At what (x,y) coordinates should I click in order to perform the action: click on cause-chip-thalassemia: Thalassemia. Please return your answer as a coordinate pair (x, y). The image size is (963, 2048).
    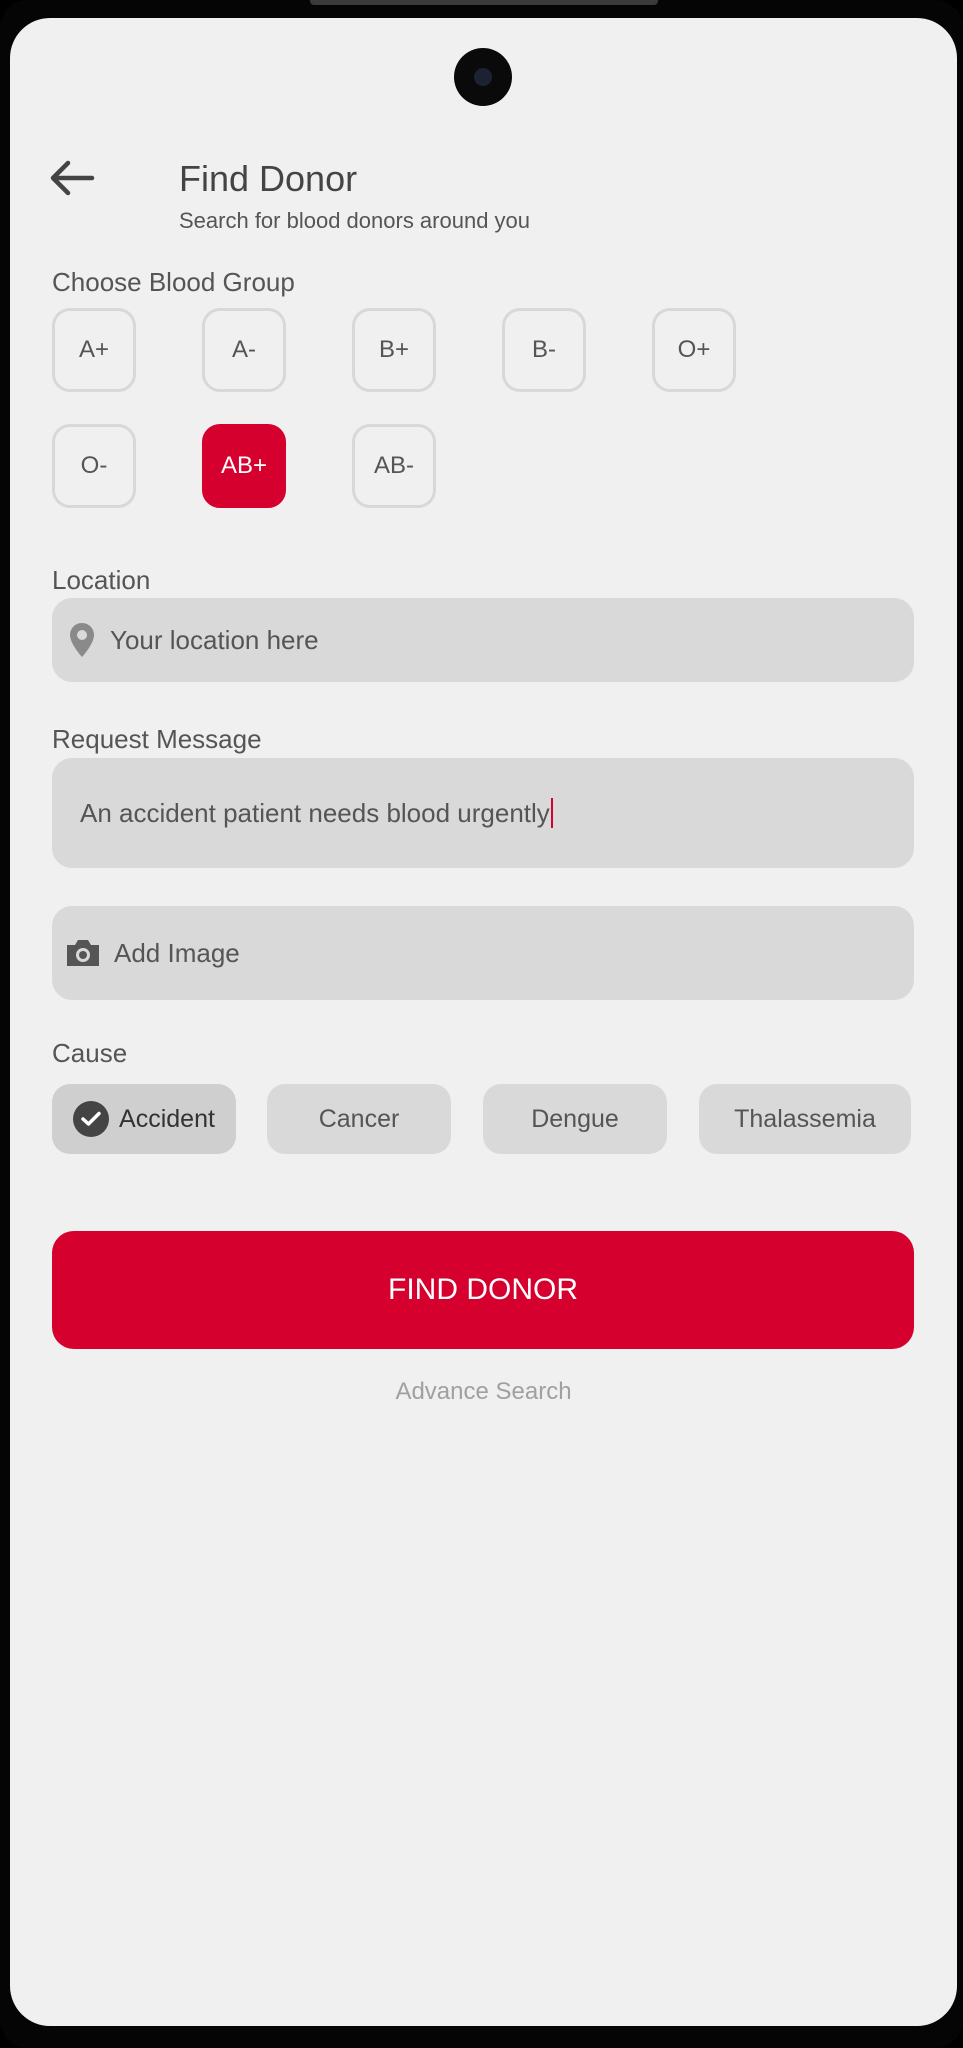
    Looking at the image, I should click on (805, 1119).